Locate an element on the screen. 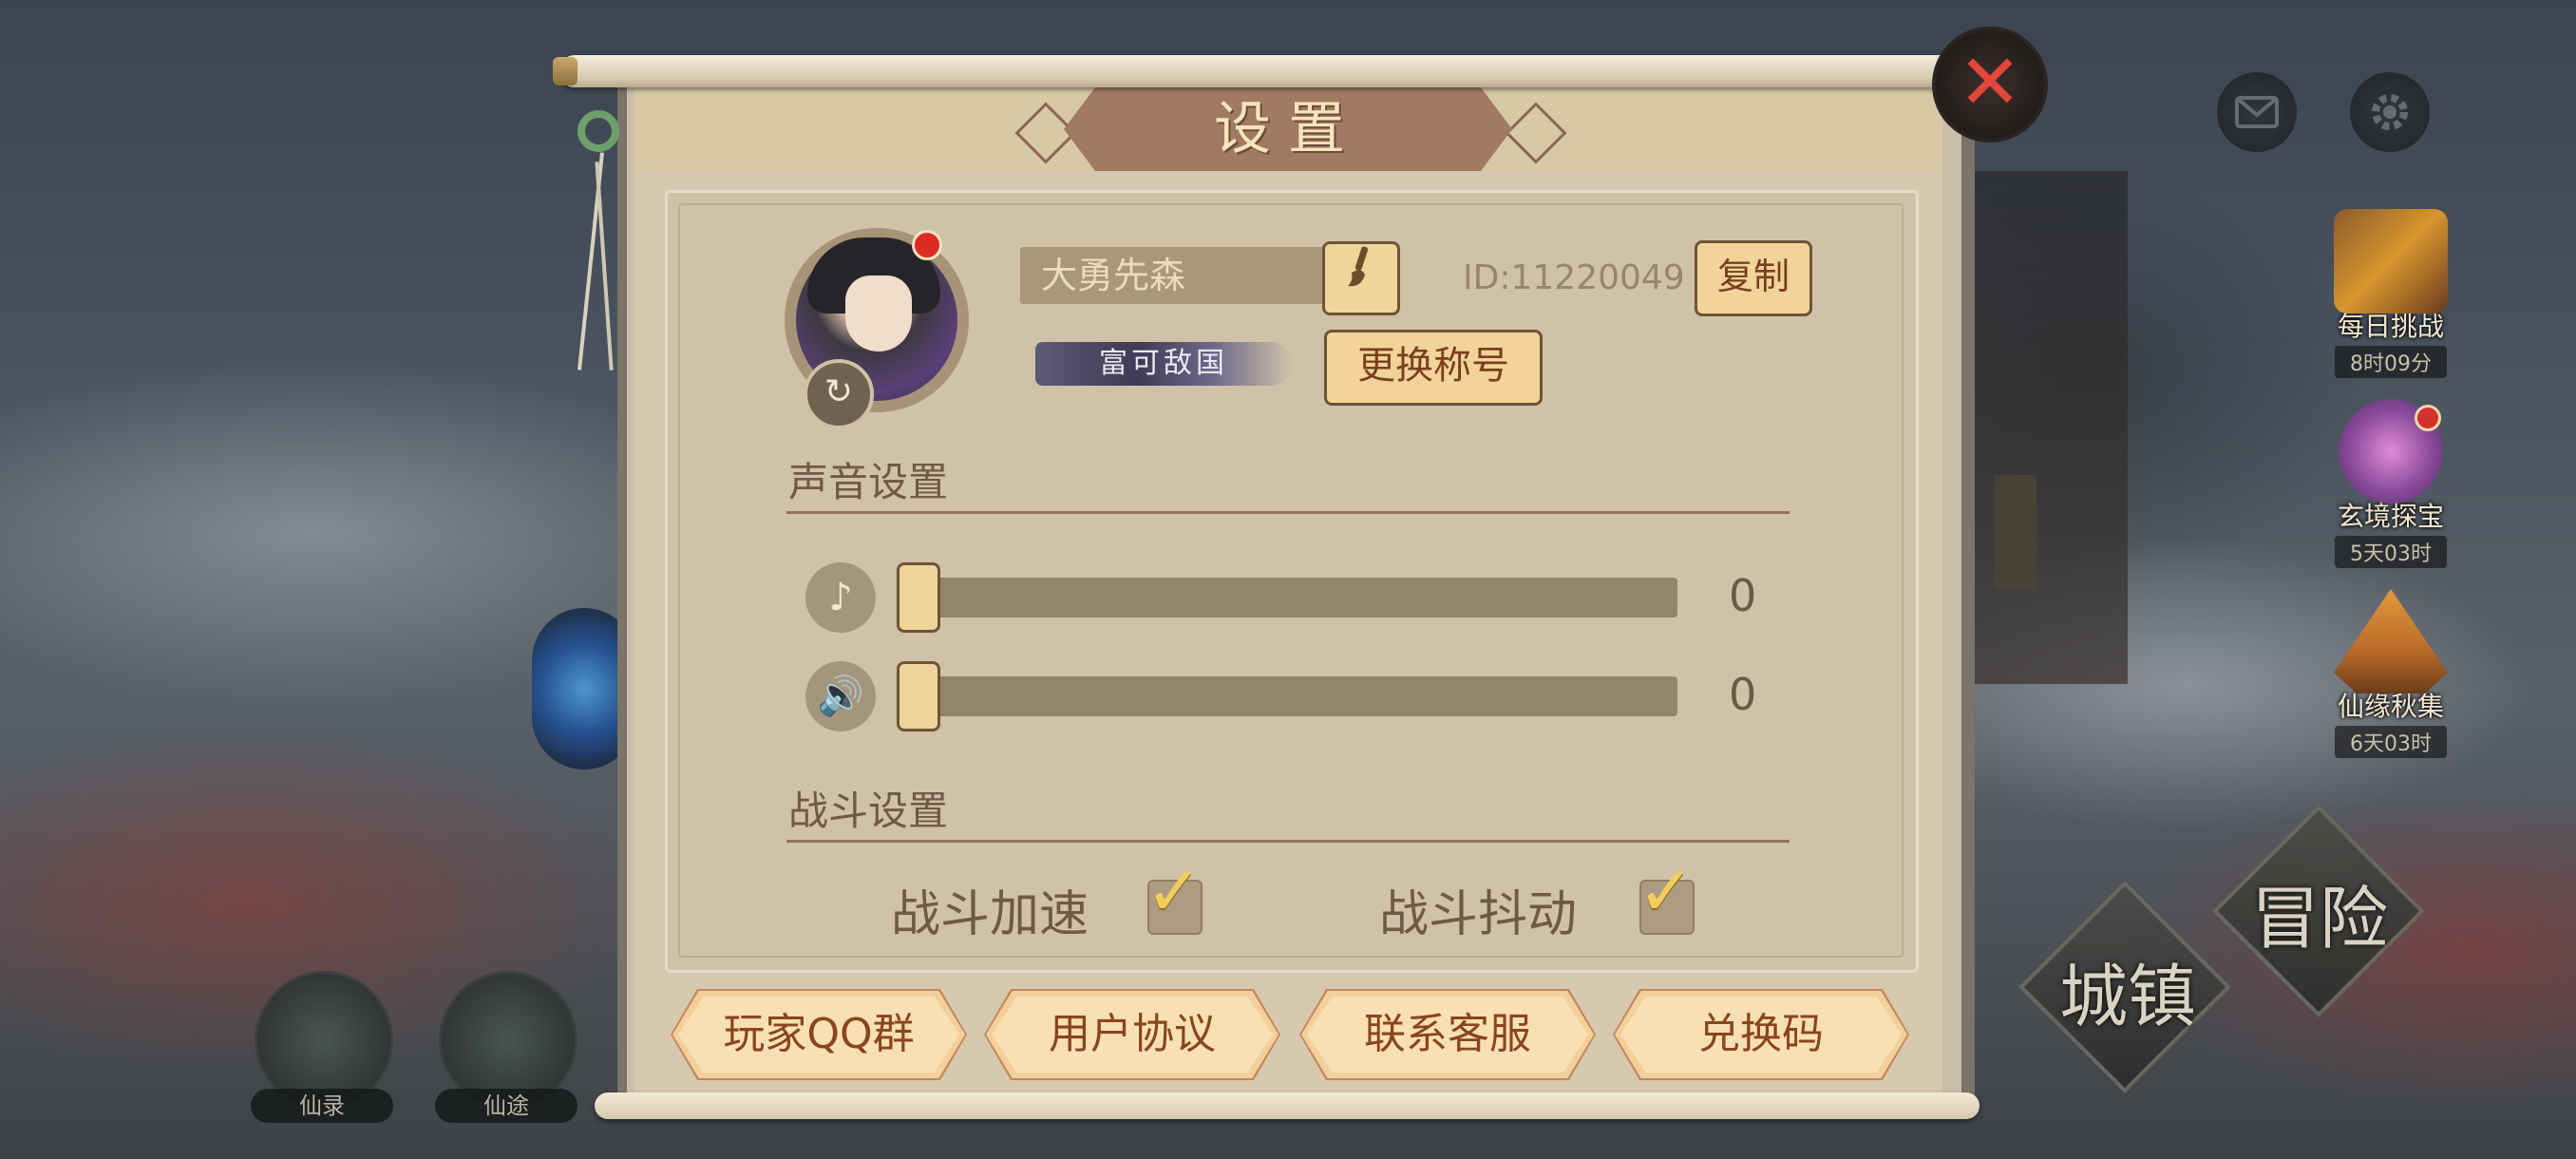 This screenshot has width=2576, height=1159. jade-pendant-icon is located at coordinates (598, 131).